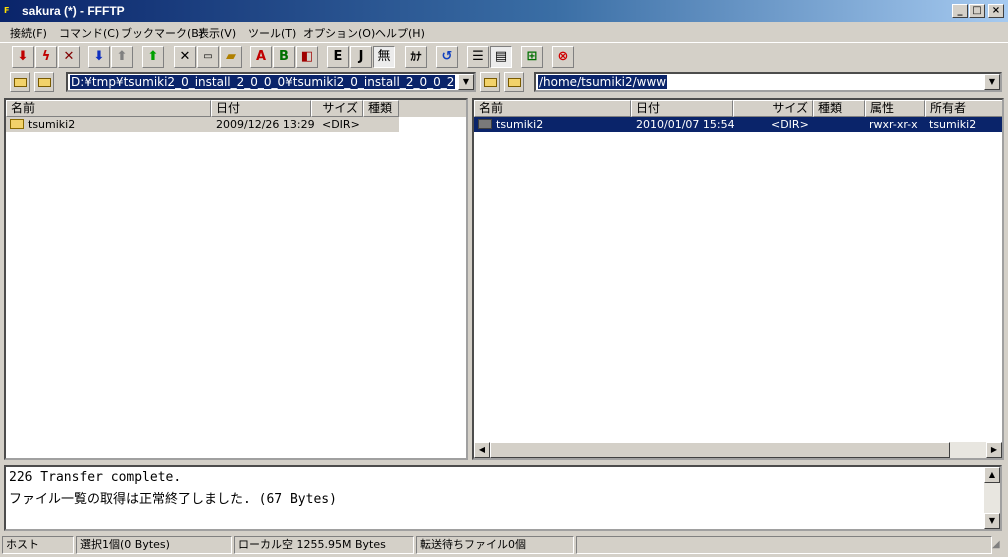 The height and width of the screenshot is (557, 1008). Describe the element at coordinates (895, 108) in the screenshot. I see `column-attr: 属性` at that location.